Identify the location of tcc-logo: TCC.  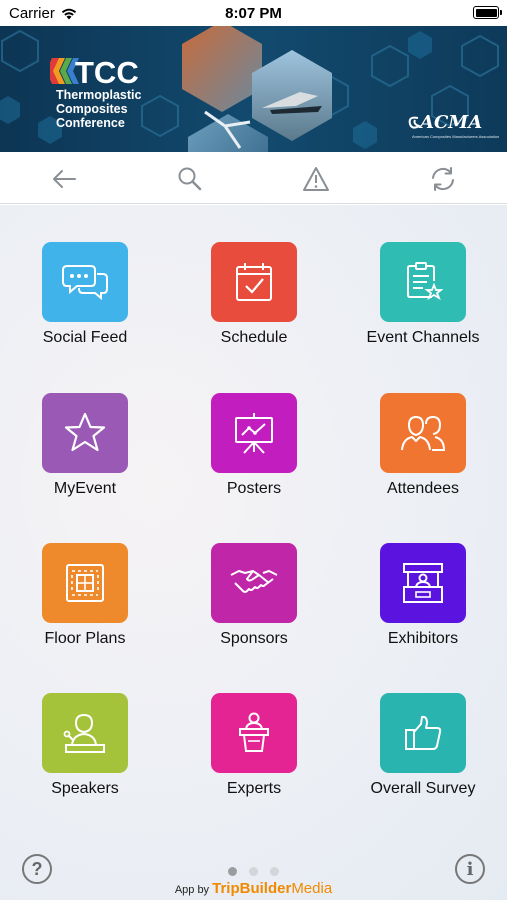
(94, 71).